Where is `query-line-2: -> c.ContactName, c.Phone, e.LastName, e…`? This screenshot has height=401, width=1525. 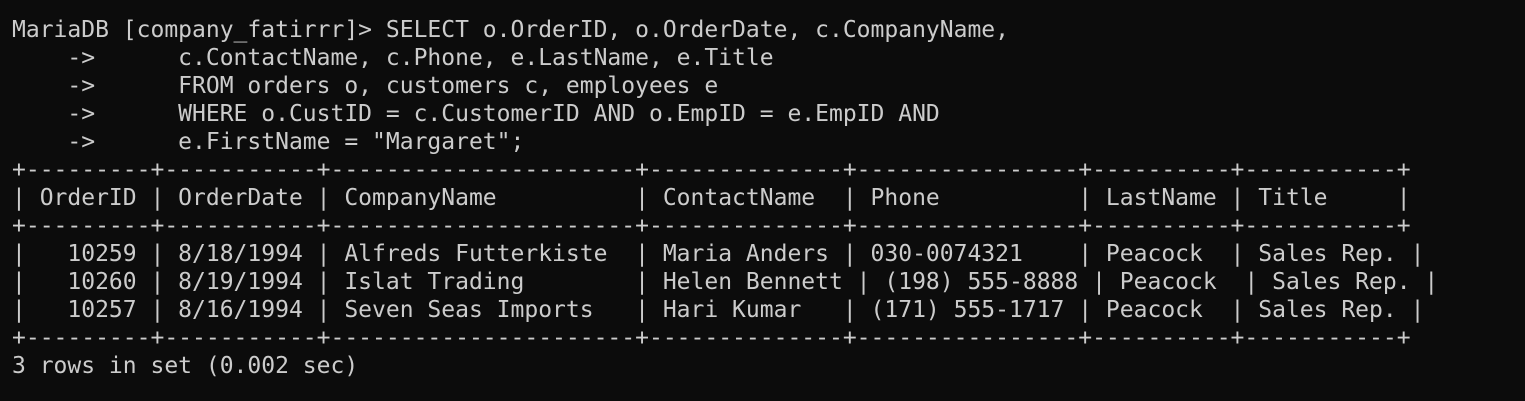
query-line-2: -> c.ContactName, c.Phone, e.LastName, e… is located at coordinates (768, 58).